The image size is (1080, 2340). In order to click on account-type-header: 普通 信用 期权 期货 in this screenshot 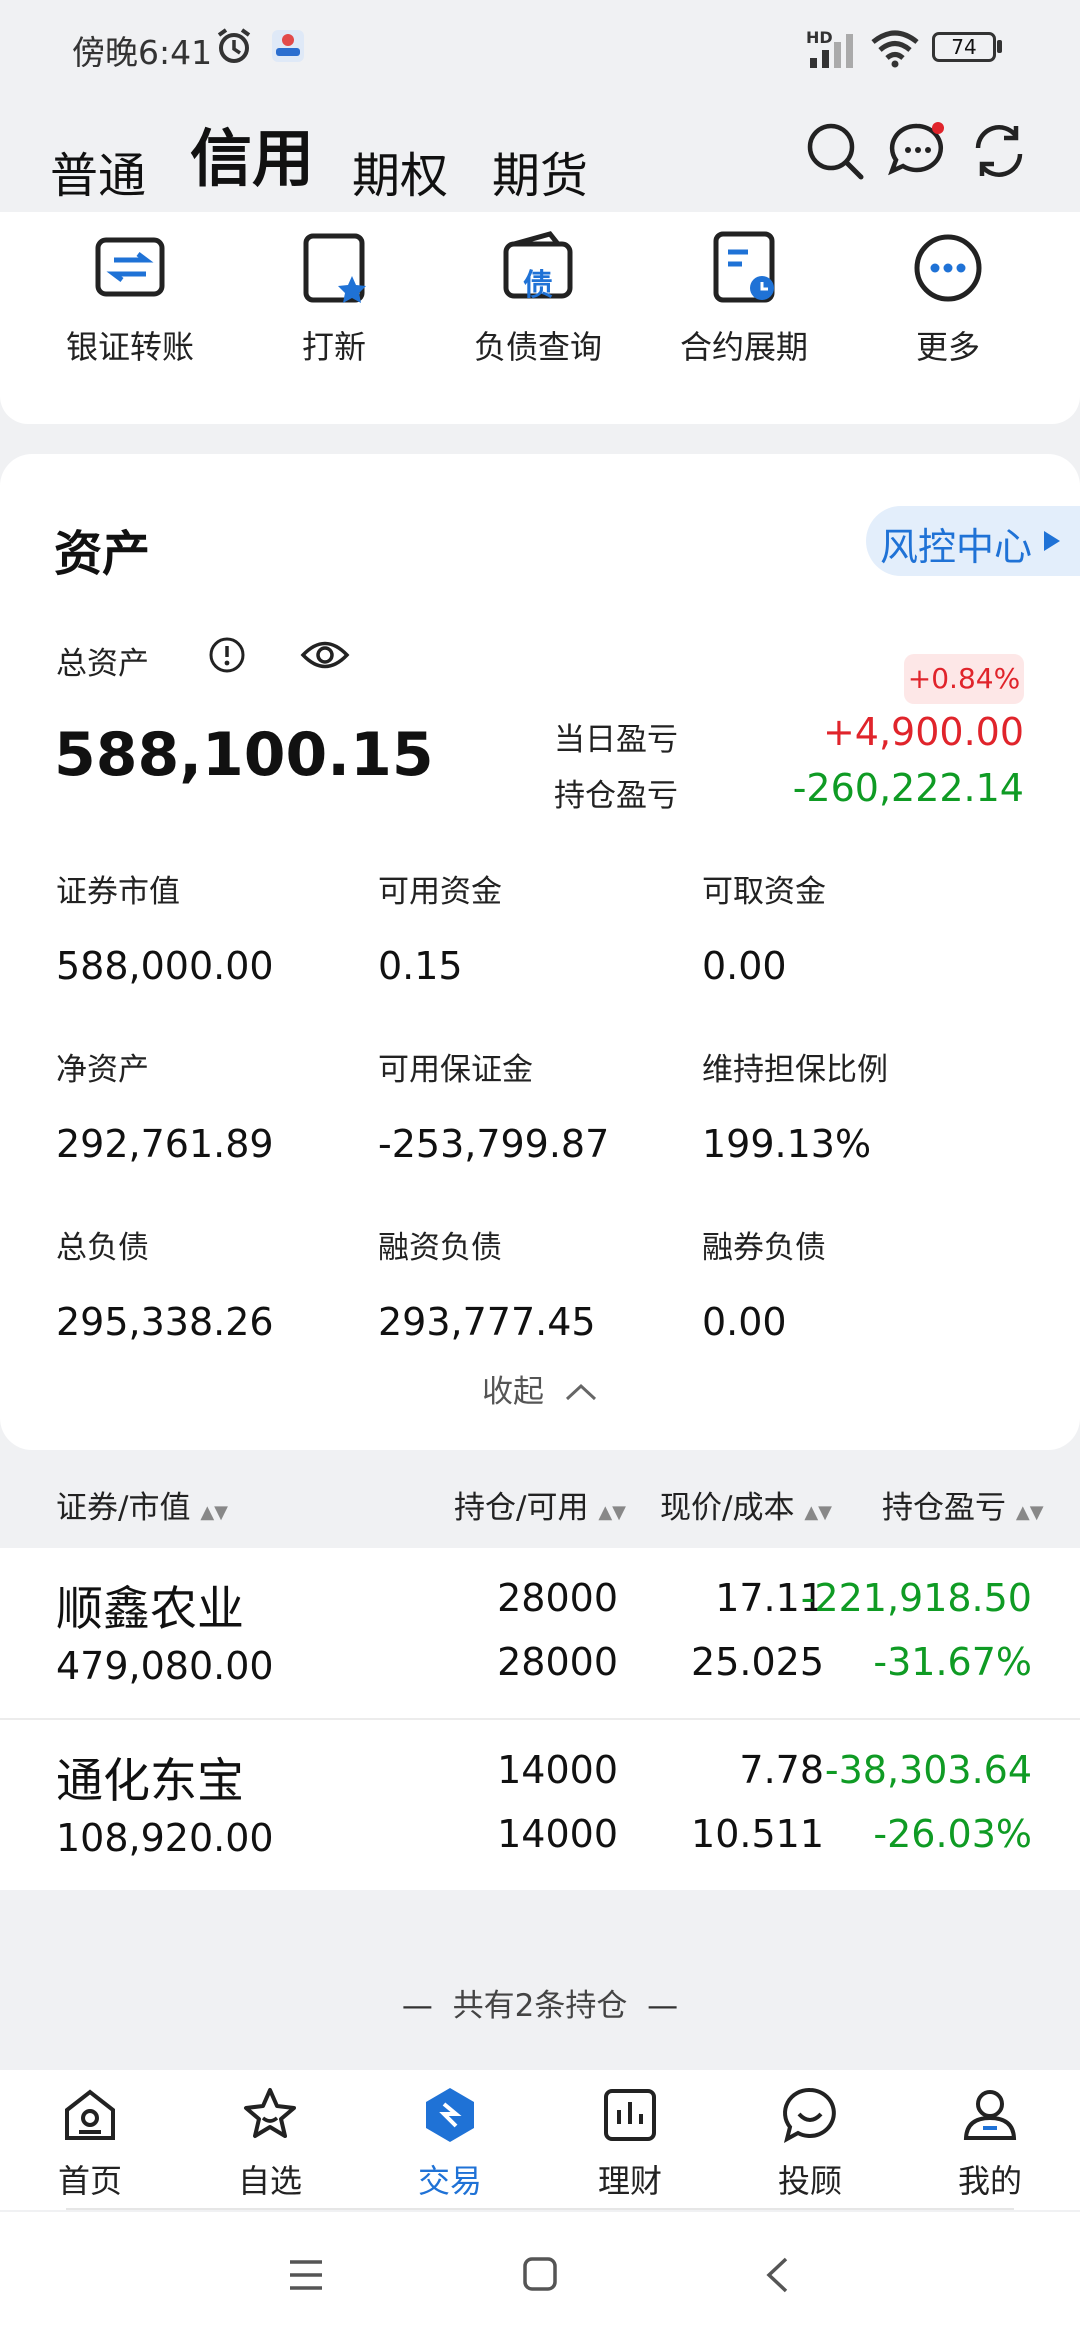, I will do `click(540, 154)`.